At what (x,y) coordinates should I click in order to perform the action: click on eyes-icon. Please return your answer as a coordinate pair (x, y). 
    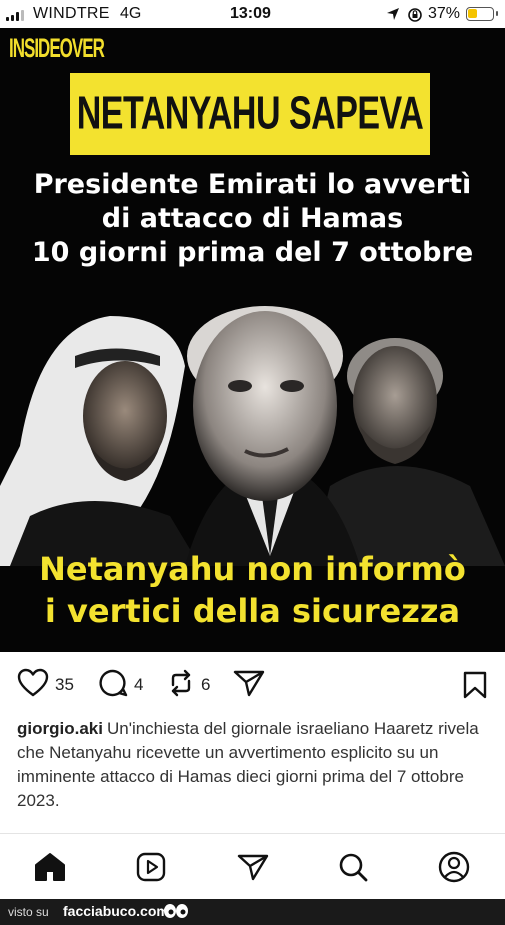
    Looking at the image, I should click on (176, 913).